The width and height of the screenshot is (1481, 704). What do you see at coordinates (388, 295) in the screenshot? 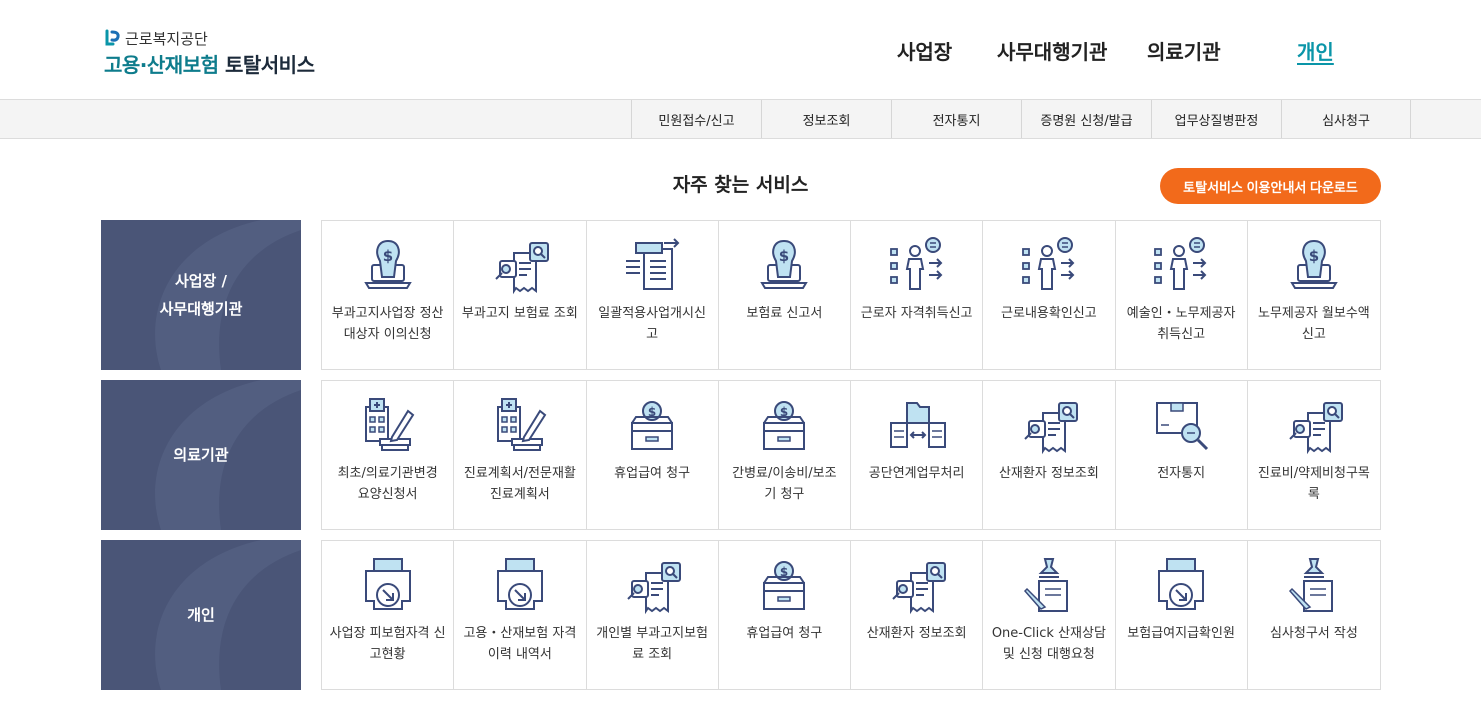
I see `service-card: 부과고지사업장 정산대상자 이의신청` at bounding box center [388, 295].